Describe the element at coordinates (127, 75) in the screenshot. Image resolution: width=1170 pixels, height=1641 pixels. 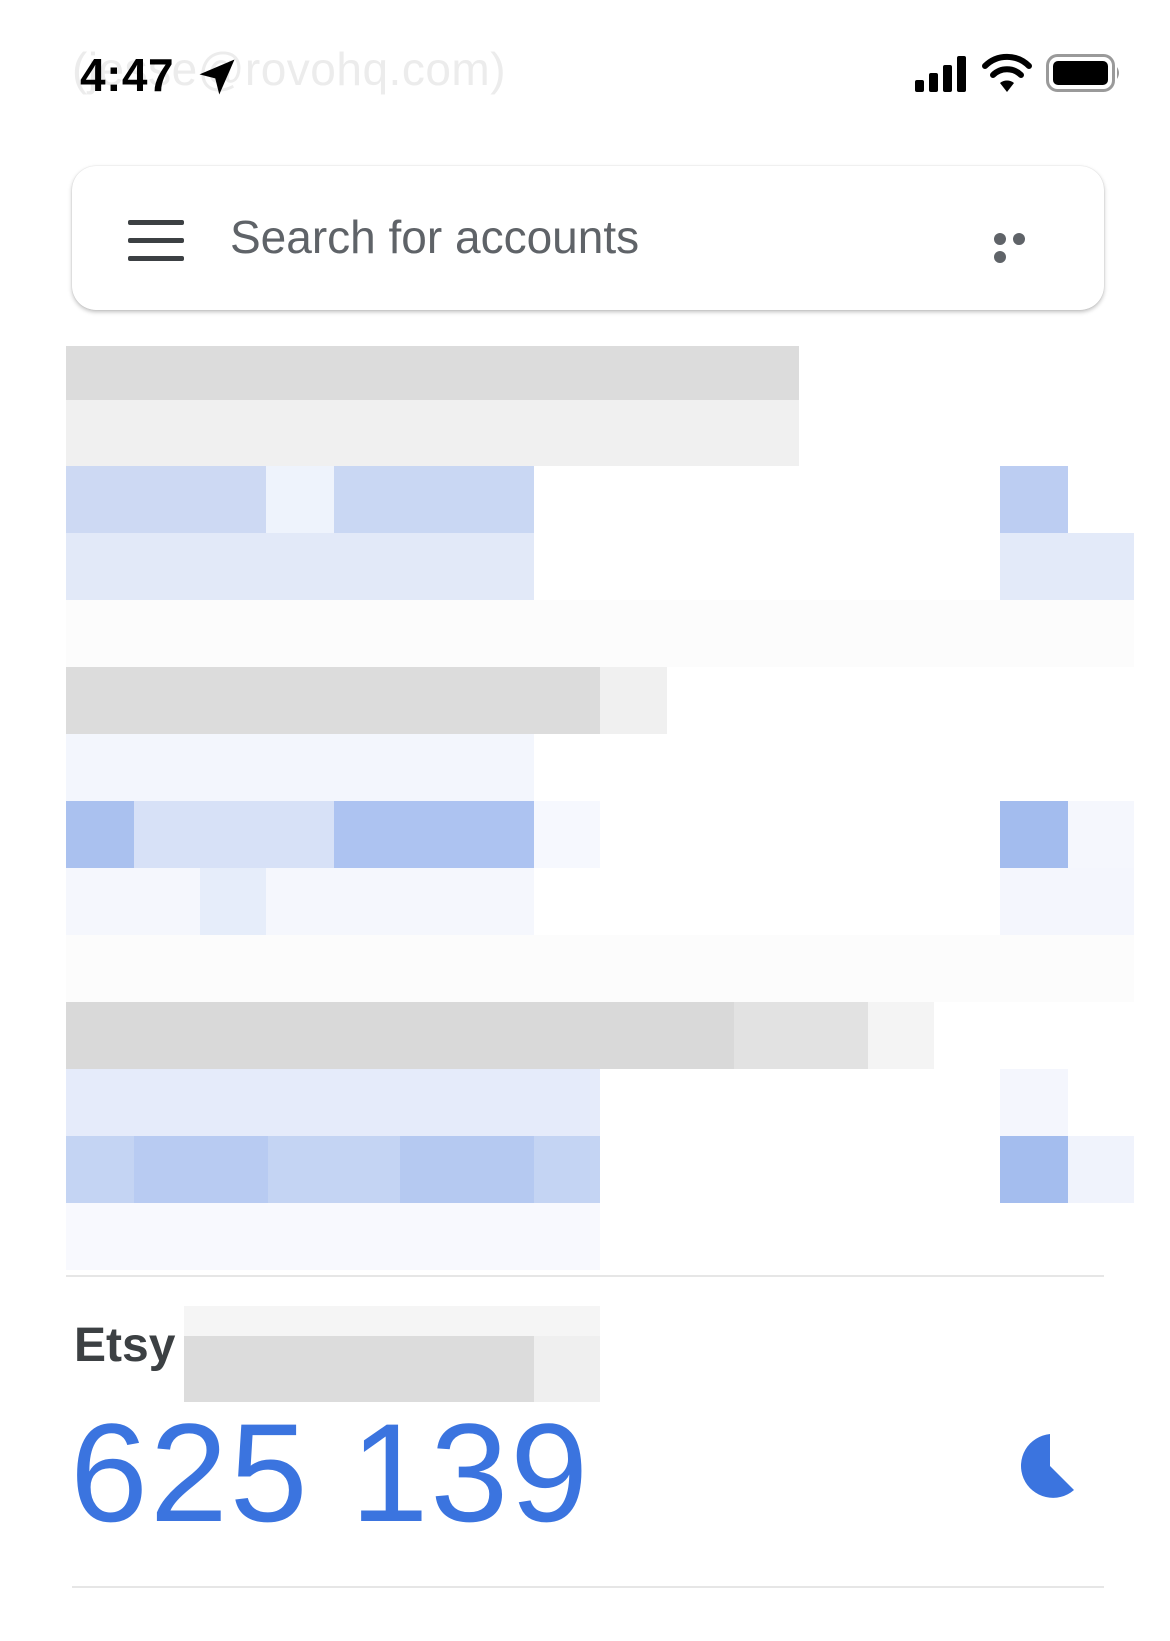
I see `status-time: 4:47` at that location.